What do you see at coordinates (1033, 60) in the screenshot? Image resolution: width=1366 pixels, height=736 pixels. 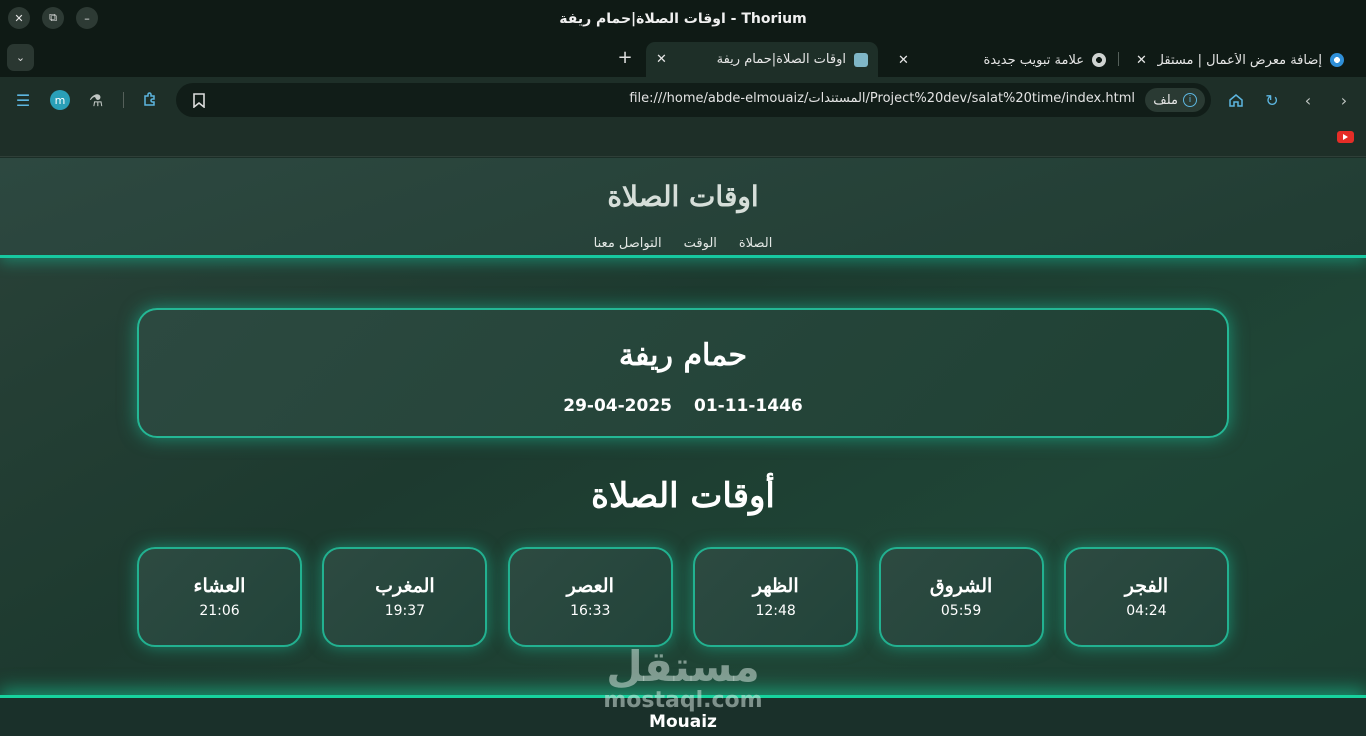 I see `tab-label: علامة تبويب جديدة` at bounding box center [1033, 60].